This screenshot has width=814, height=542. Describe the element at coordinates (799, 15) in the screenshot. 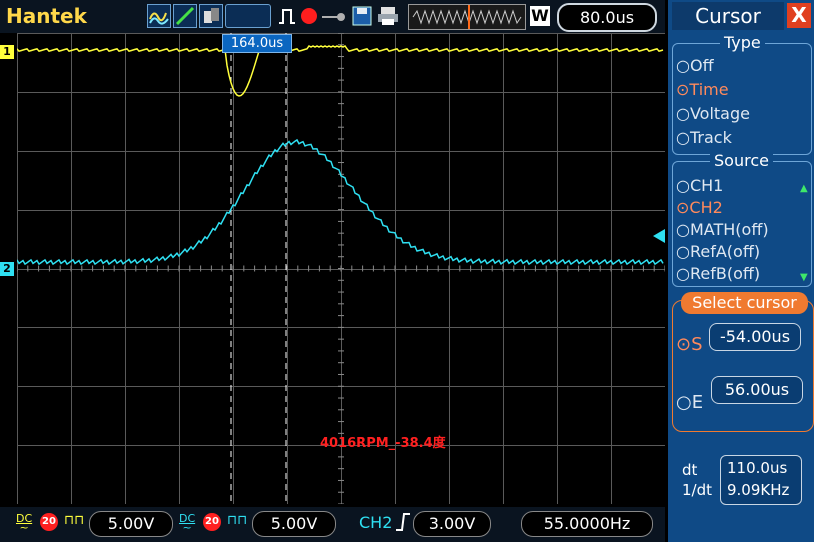

I see `close-button: X` at that location.